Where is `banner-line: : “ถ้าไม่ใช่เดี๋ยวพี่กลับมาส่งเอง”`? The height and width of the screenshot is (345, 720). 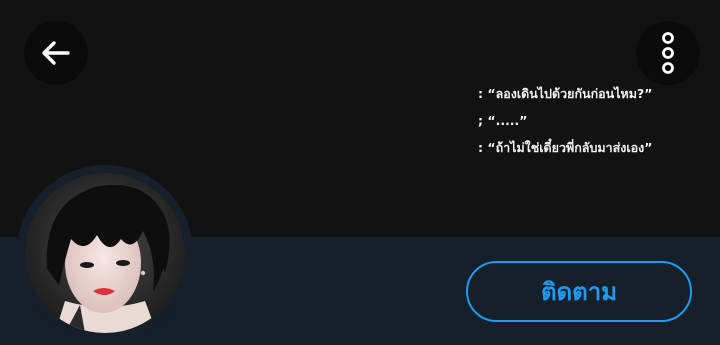
banner-line: : “ถ้าไม่ใช่เดี๋ยวพี่กลับมาส่งเอง” is located at coordinates (565, 147).